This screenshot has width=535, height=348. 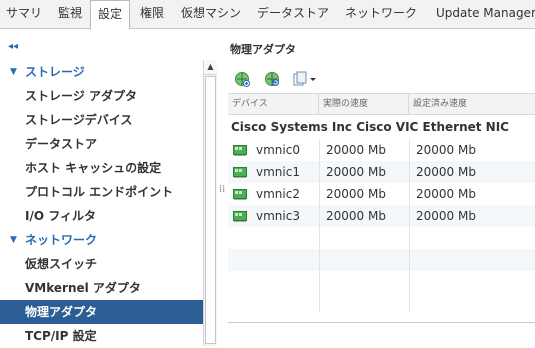 What do you see at coordinates (101, 288) in the screenshot?
I see `nav-item-vmkernel-adapters: VMkernel アダプタ` at bounding box center [101, 288].